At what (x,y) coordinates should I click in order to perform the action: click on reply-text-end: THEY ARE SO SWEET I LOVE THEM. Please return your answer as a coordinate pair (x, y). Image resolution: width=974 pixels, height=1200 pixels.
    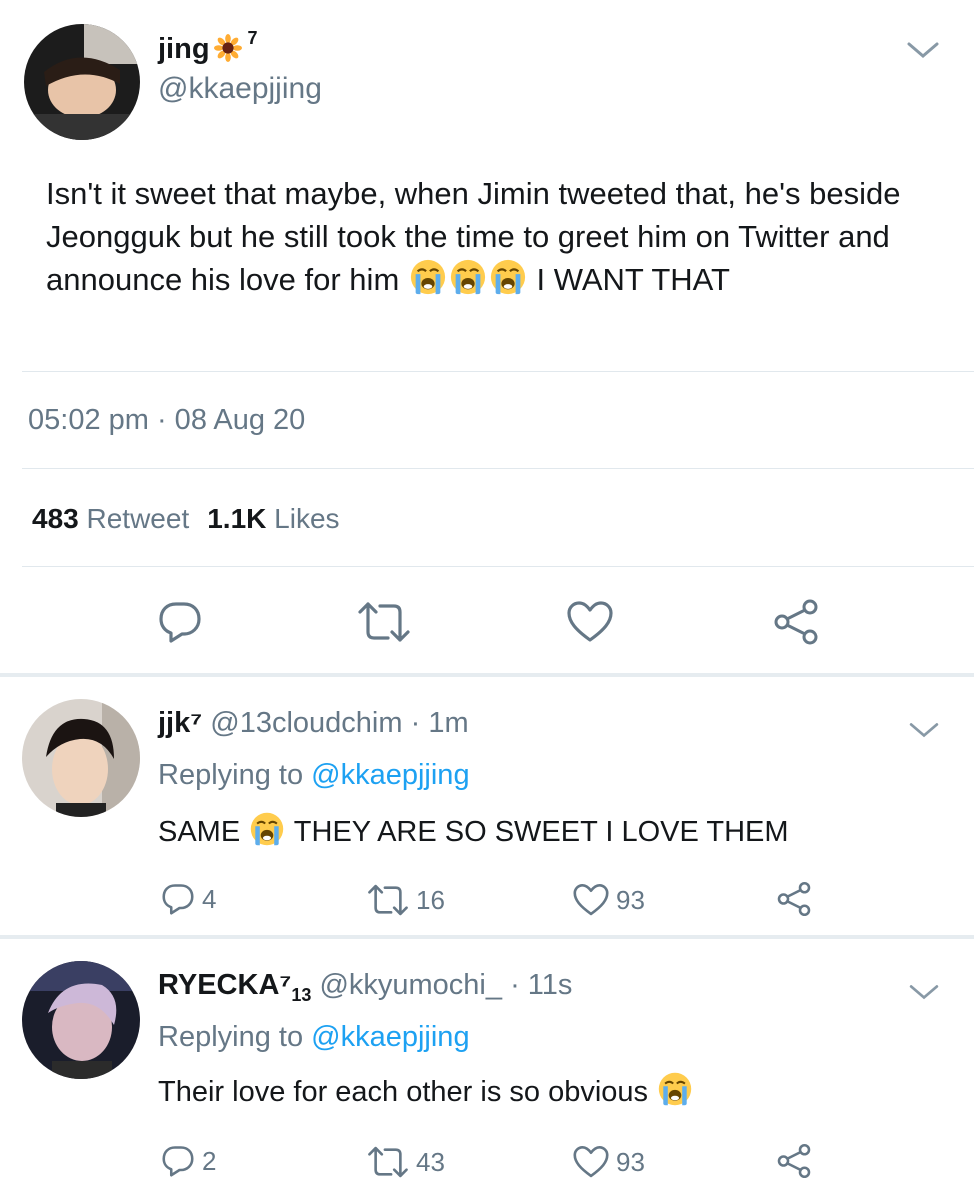
    Looking at the image, I should click on (541, 832).